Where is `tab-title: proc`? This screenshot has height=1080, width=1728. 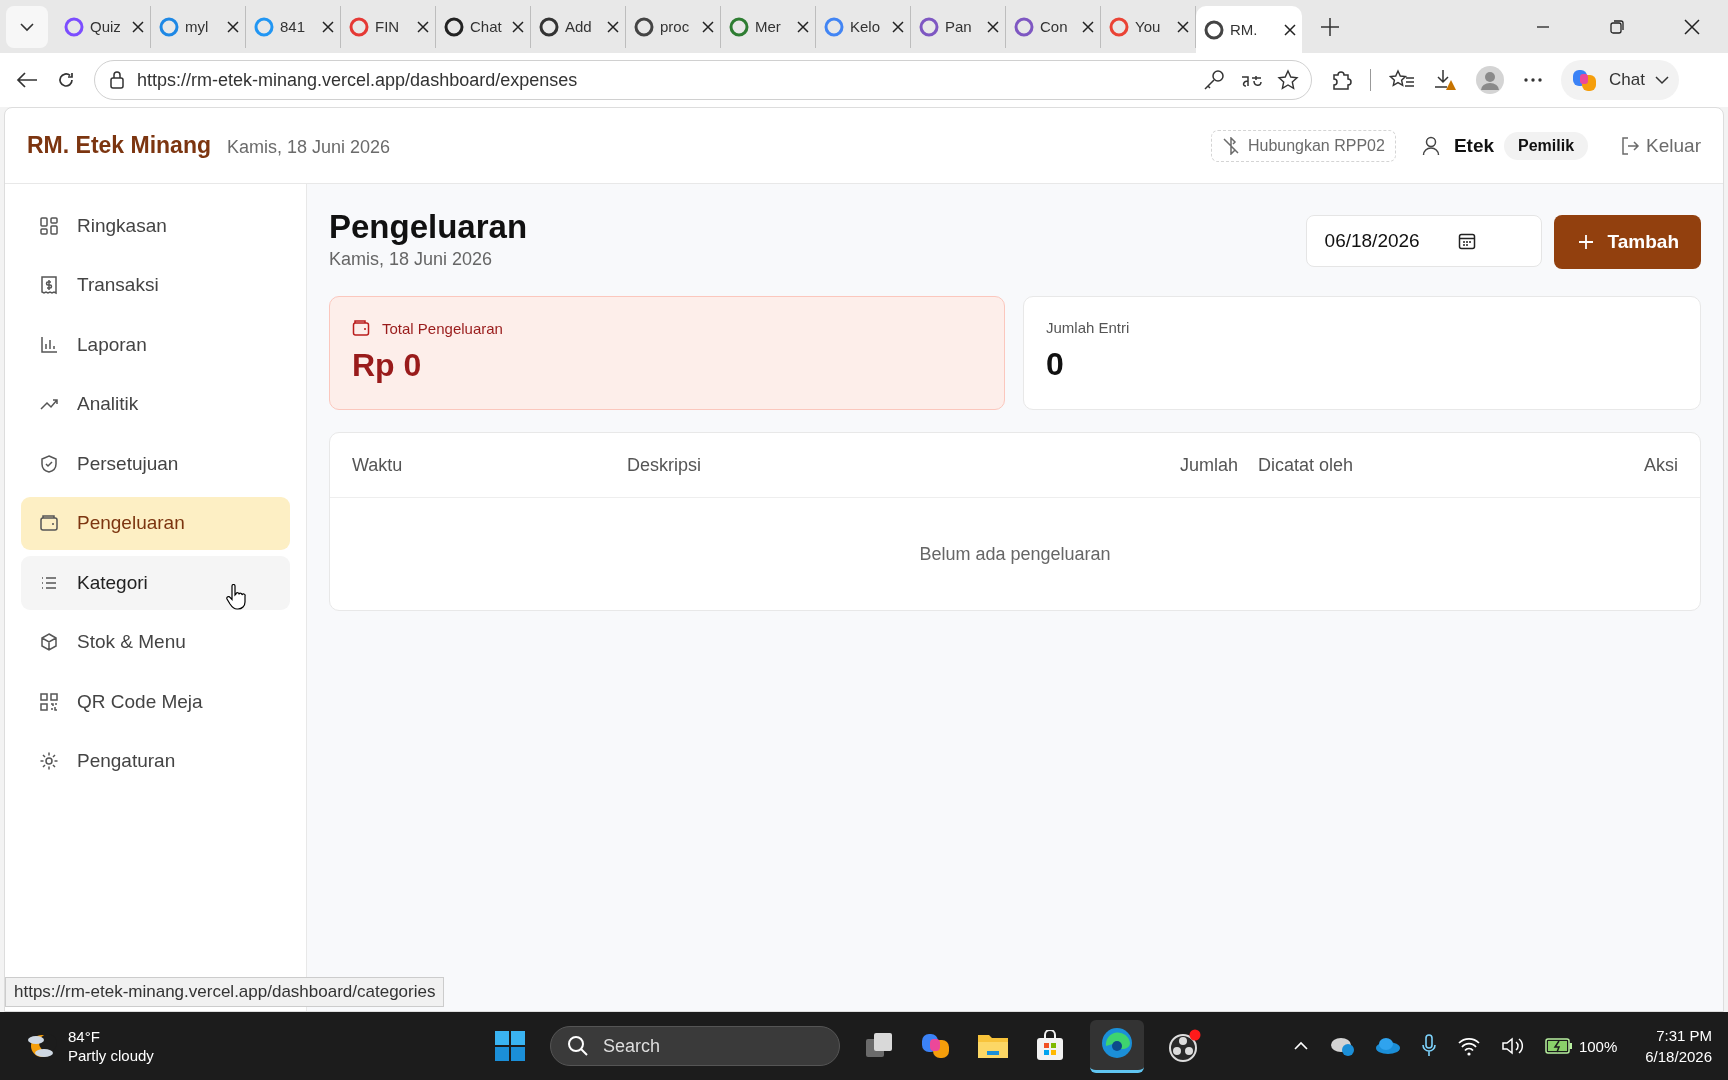
tab-title: proc is located at coordinates (675, 26).